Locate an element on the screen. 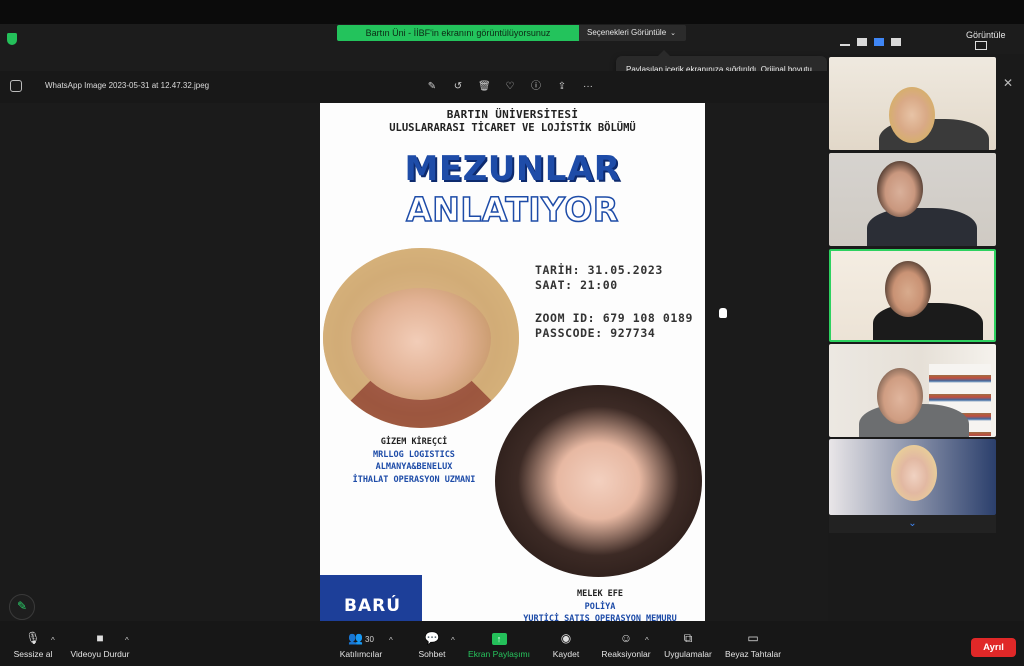 This screenshot has height=666, width=1024. whiteboard-icon: ▭ is located at coordinates (753, 638).